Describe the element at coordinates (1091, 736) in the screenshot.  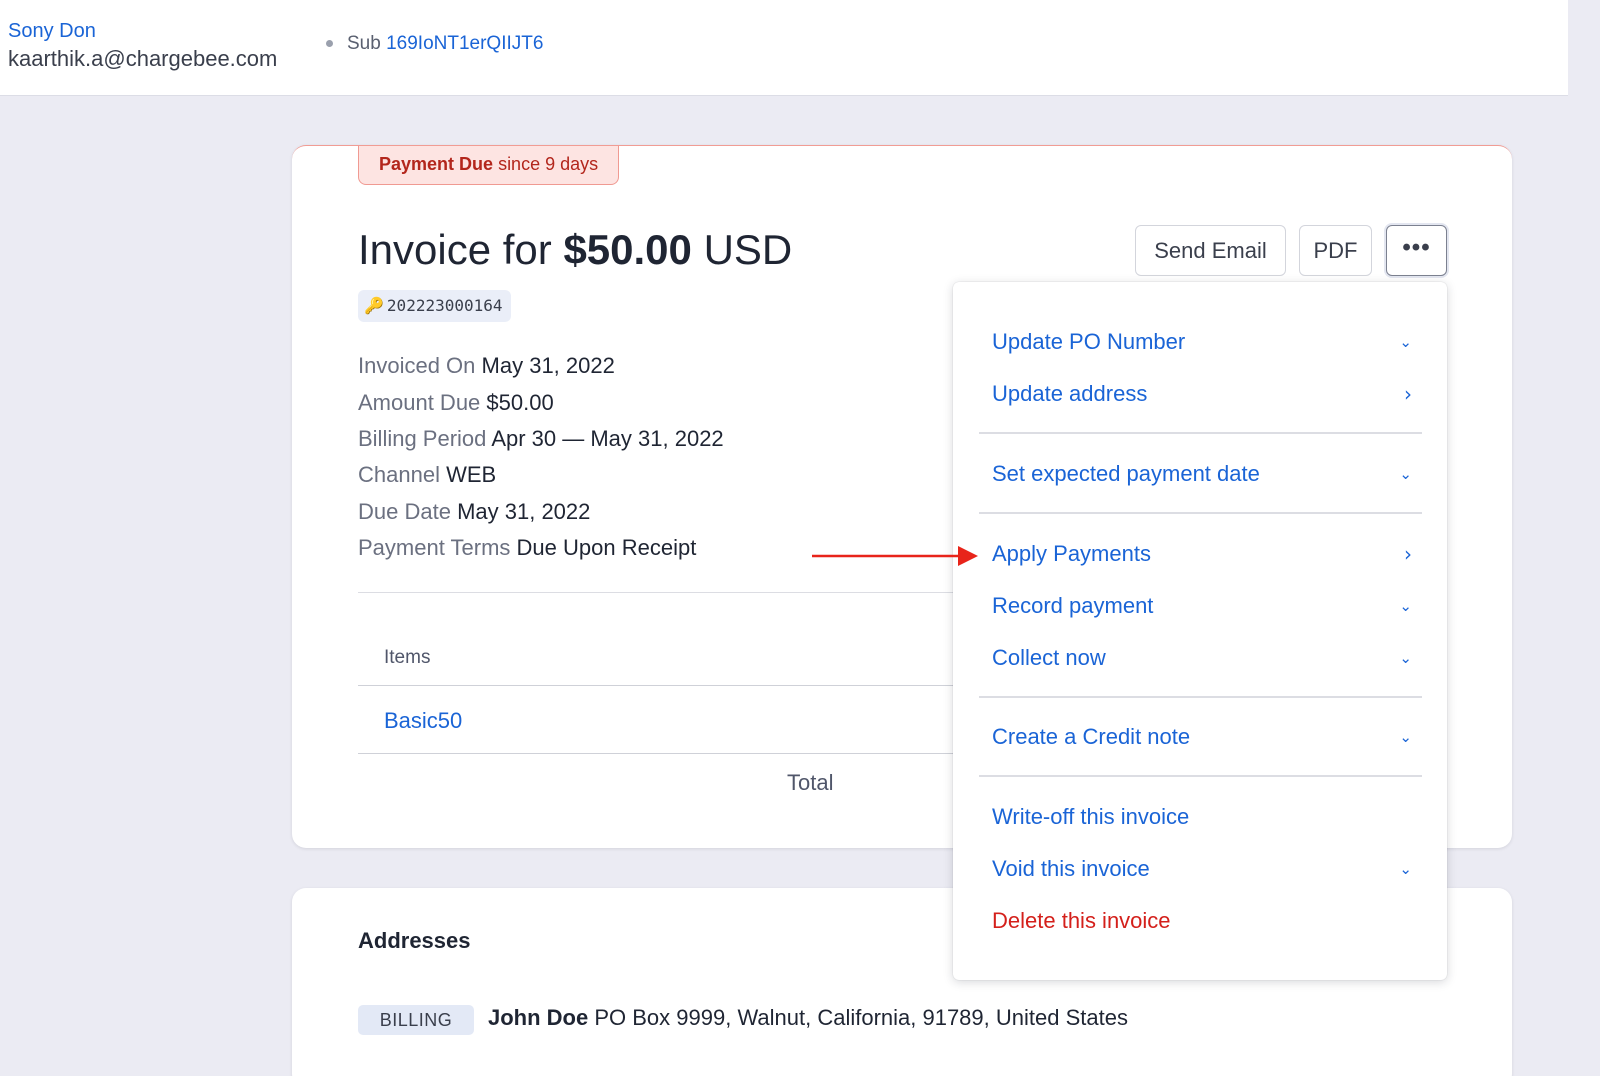
I see `menu-item-label: Create a Credit note` at that location.